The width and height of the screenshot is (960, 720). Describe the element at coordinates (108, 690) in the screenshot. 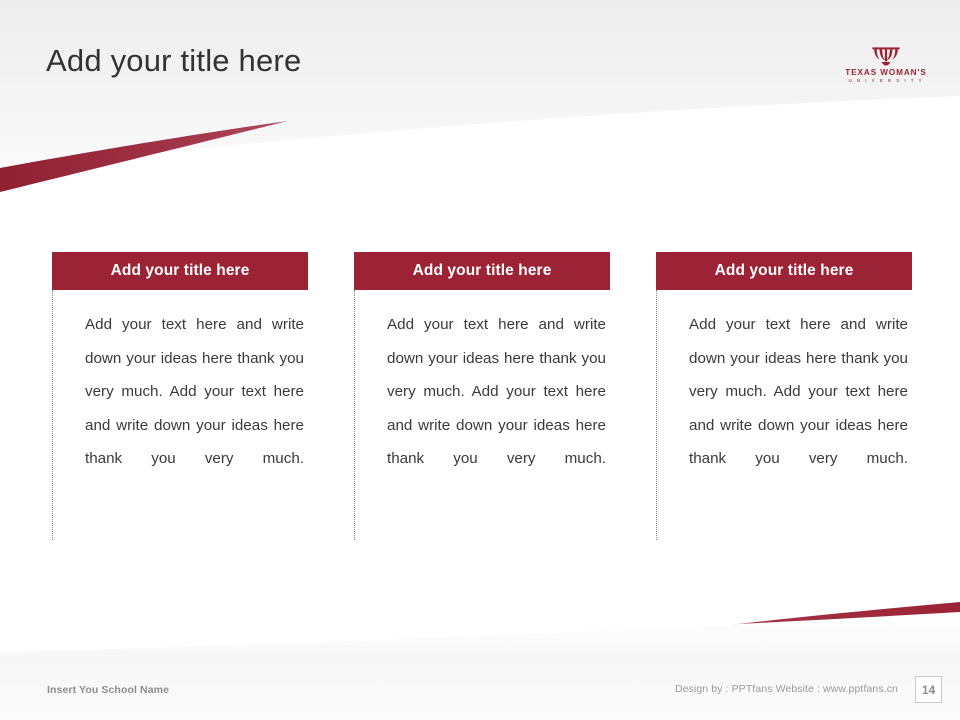

I see `footer-school-name: Insert You School Name` at that location.